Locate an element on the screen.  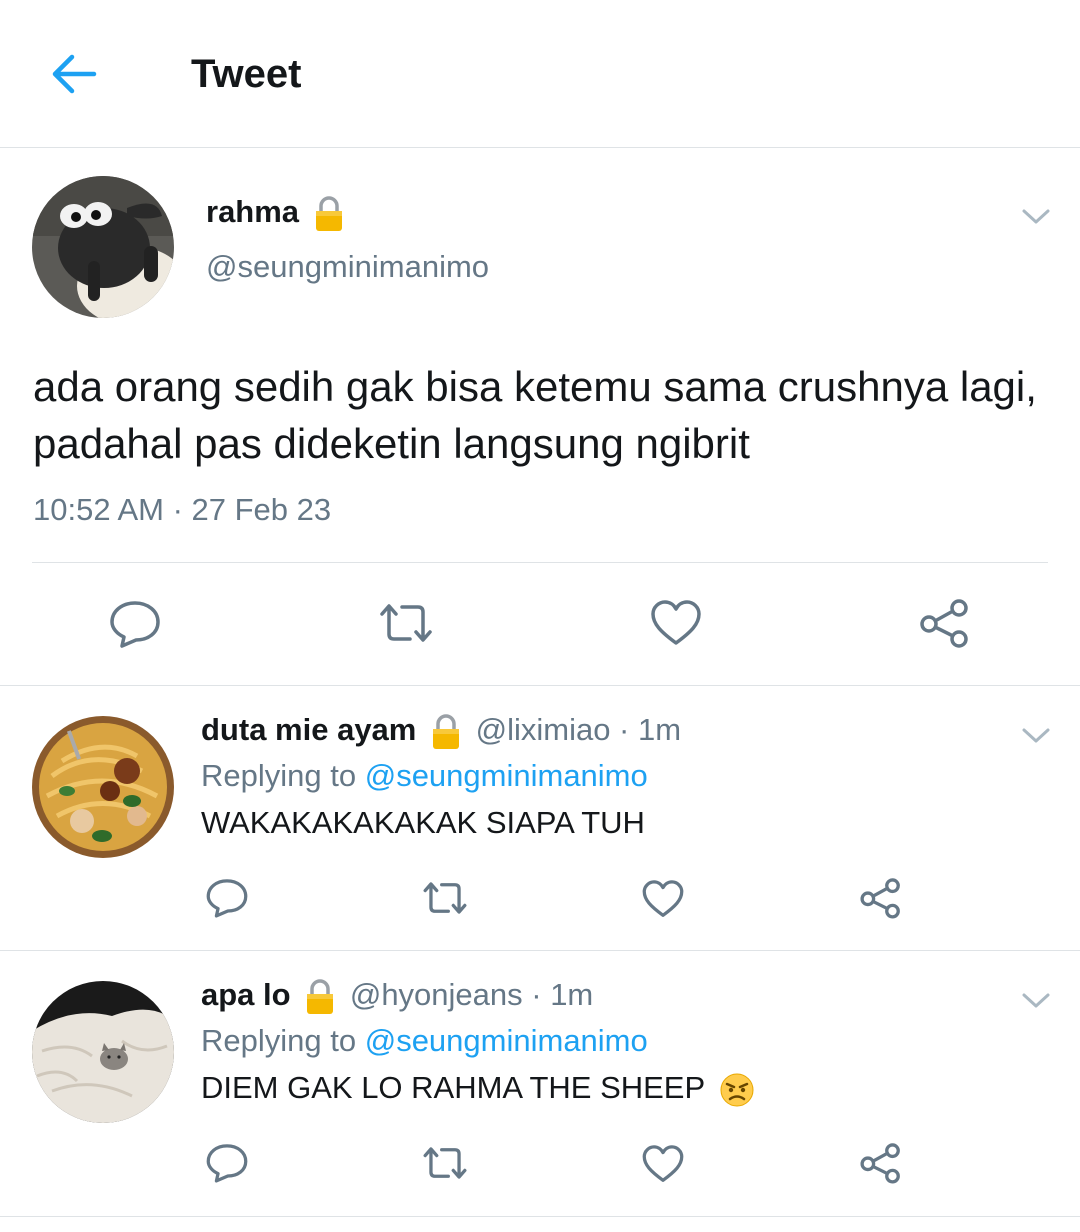
reply-header: apa lo @hyonjeans · 1m is located at coordinates (397, 996).